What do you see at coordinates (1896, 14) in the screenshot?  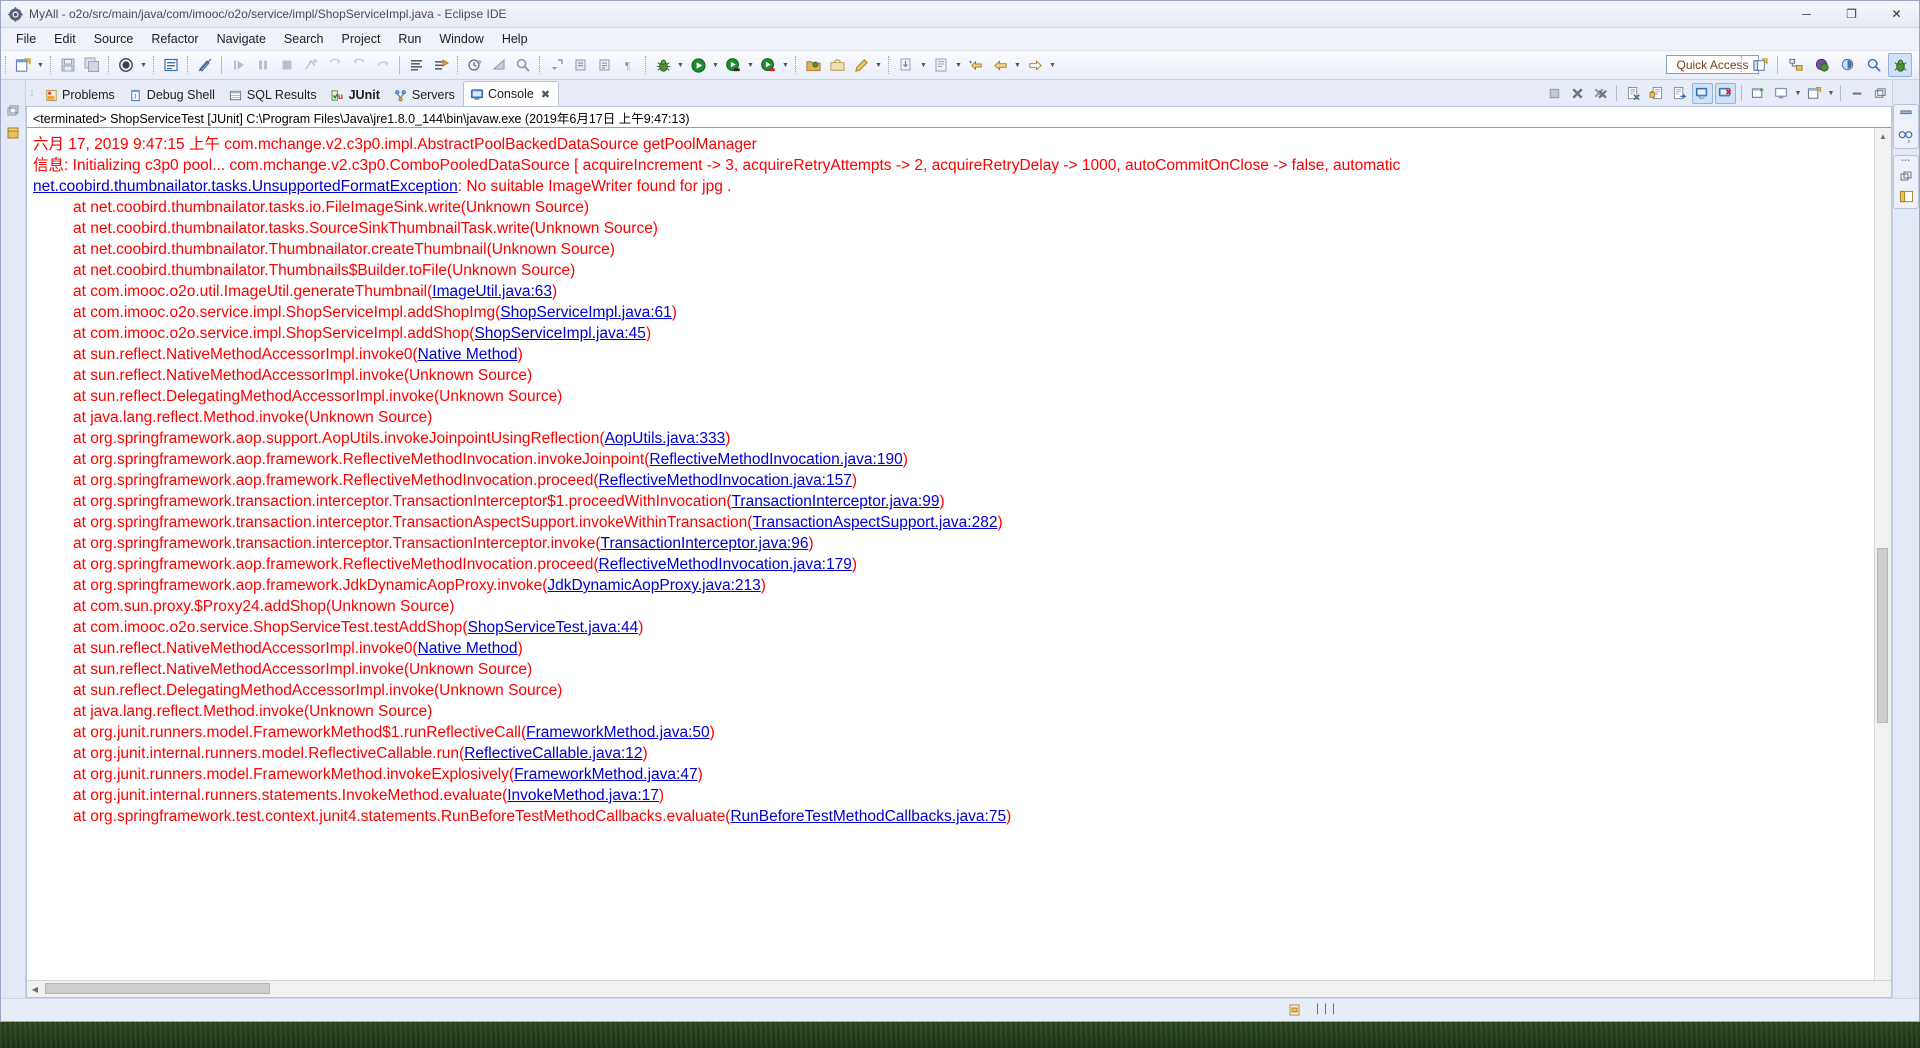 I see `close-button: ✕` at bounding box center [1896, 14].